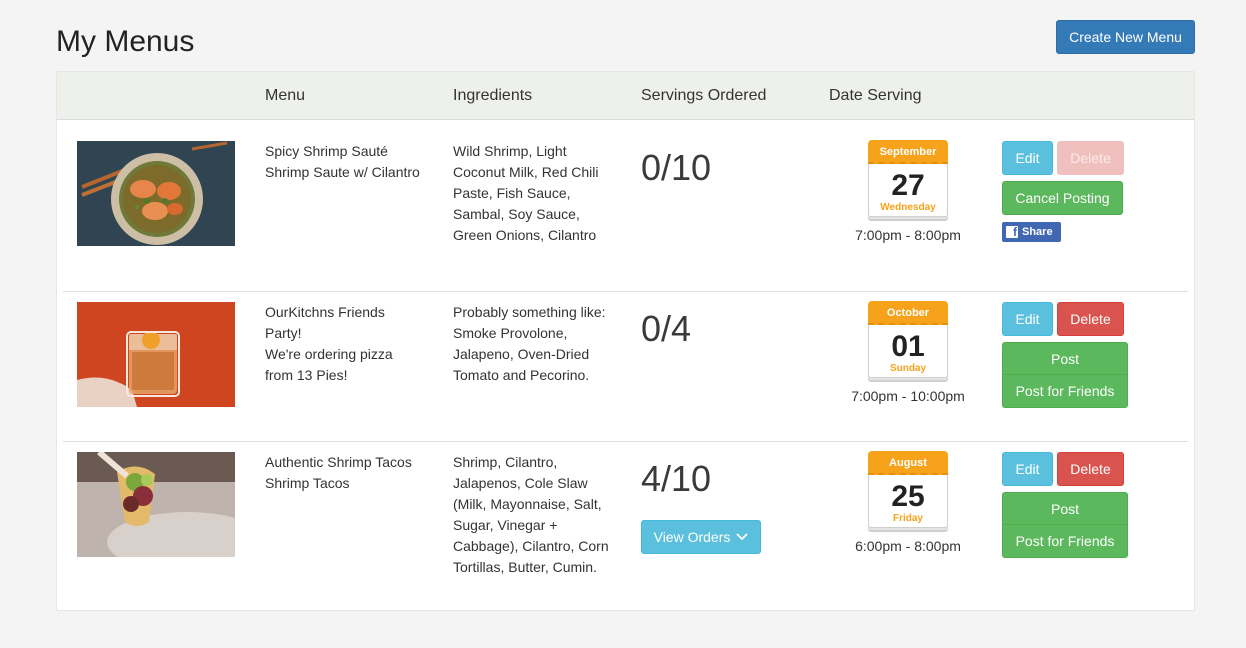  Describe the element at coordinates (338, 473) in the screenshot. I see `menu-name: Authentic Shrimp Tacos Shrimp Tacos` at that location.